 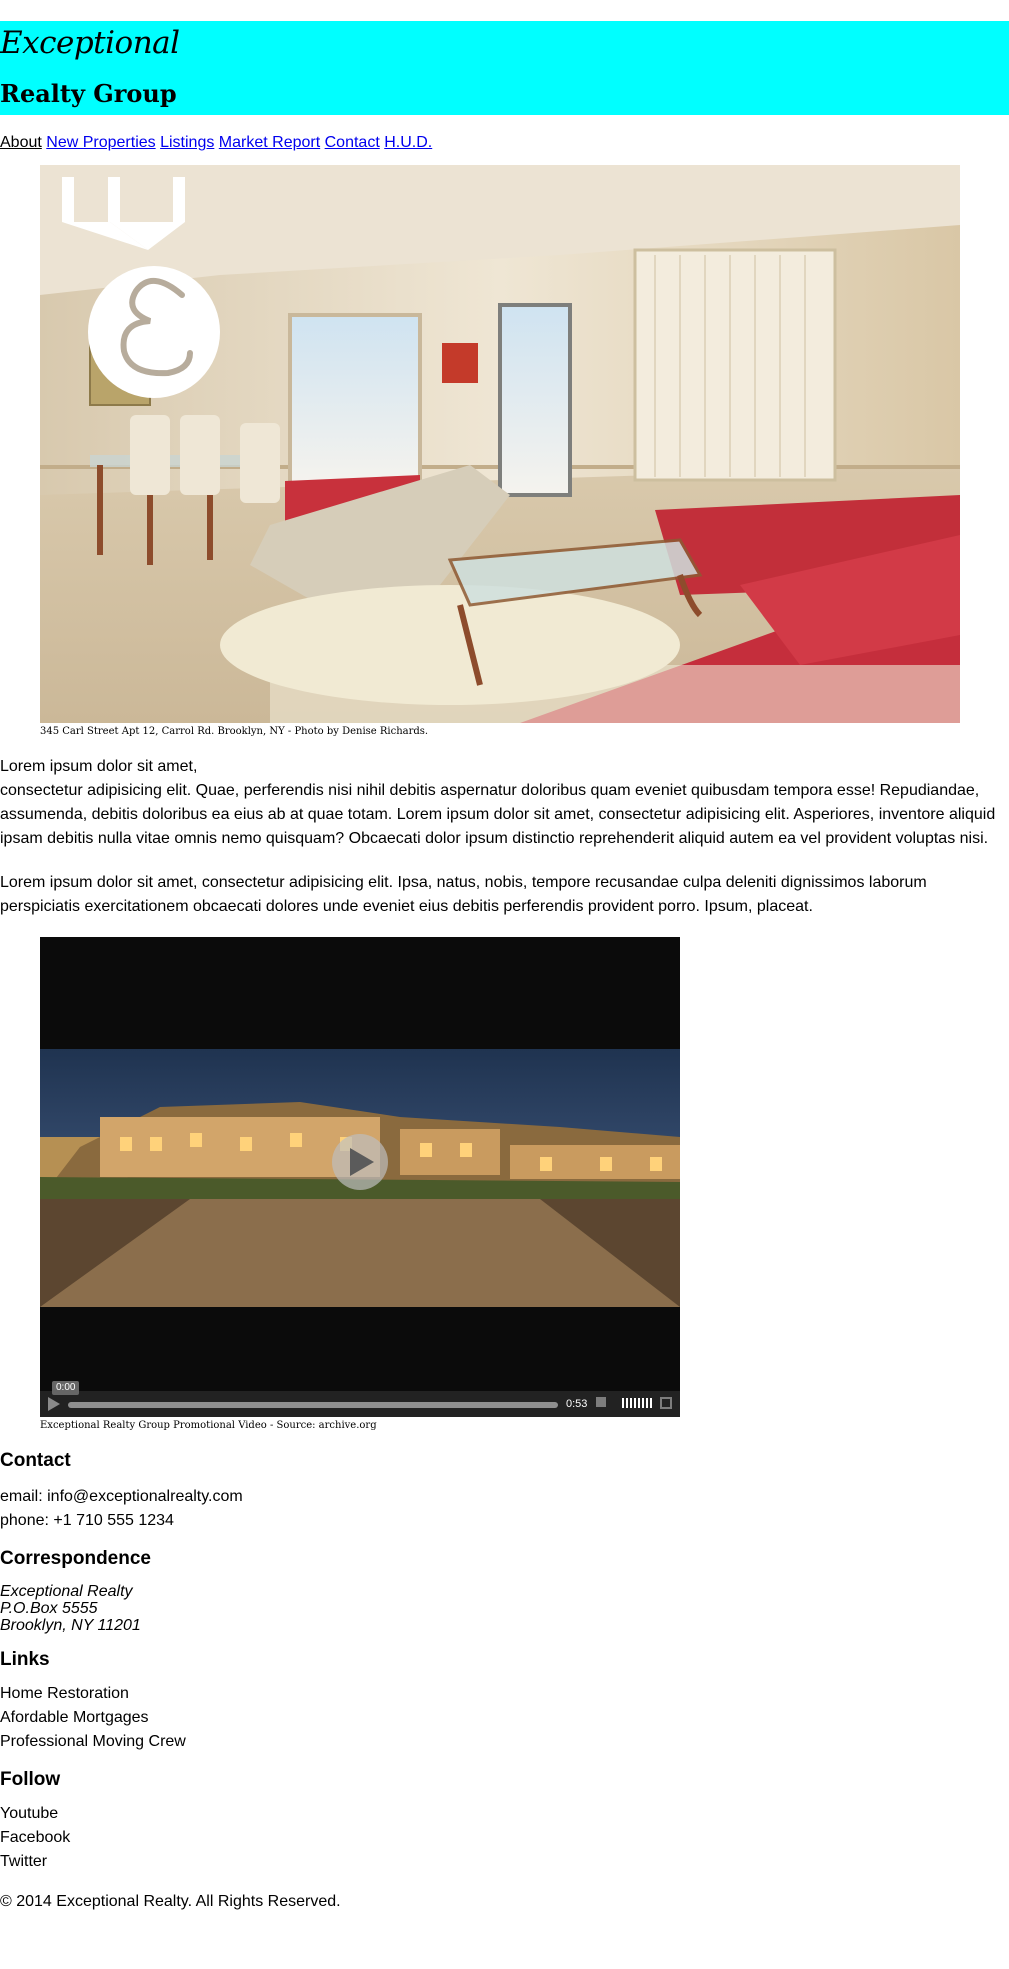 I want to click on volume-icon, so click(x=601, y=1402).